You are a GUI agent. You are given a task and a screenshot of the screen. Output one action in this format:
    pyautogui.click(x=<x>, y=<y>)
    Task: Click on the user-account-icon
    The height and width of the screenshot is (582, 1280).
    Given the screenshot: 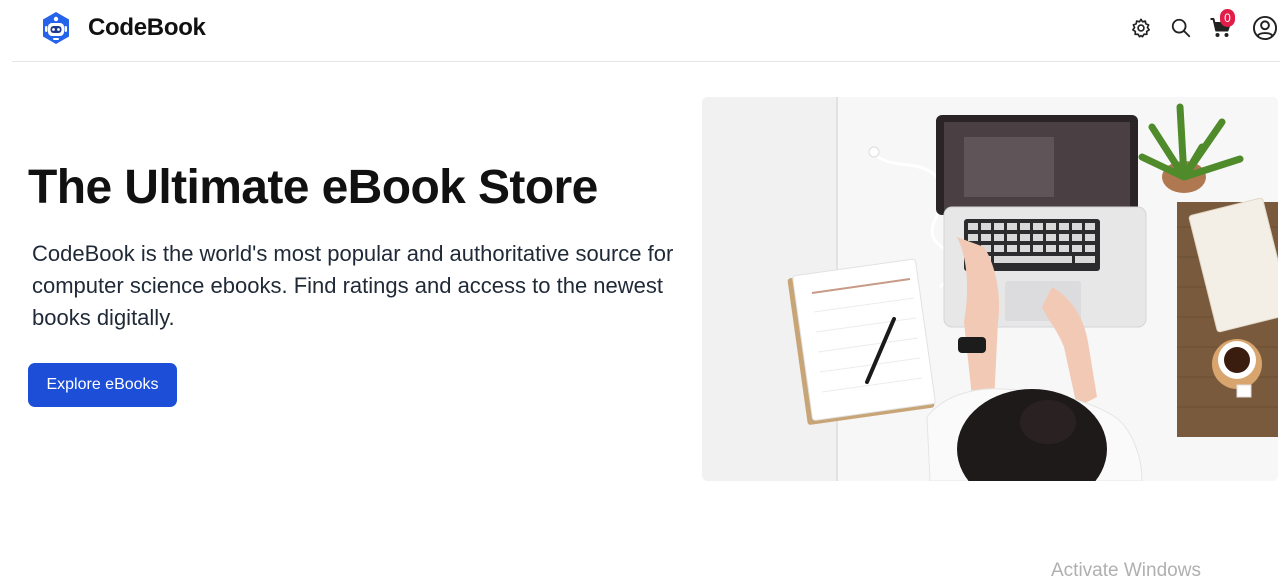 What is the action you would take?
    pyautogui.click(x=1265, y=28)
    